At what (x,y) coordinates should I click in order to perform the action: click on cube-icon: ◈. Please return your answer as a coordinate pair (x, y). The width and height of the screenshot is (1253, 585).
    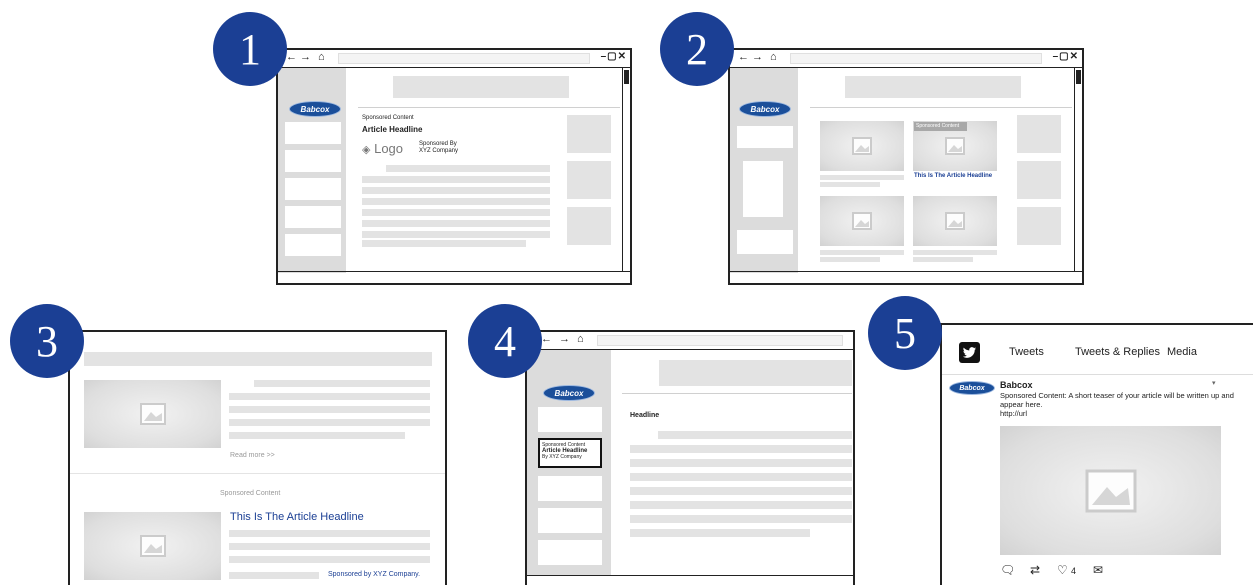
    Looking at the image, I should click on (366, 150).